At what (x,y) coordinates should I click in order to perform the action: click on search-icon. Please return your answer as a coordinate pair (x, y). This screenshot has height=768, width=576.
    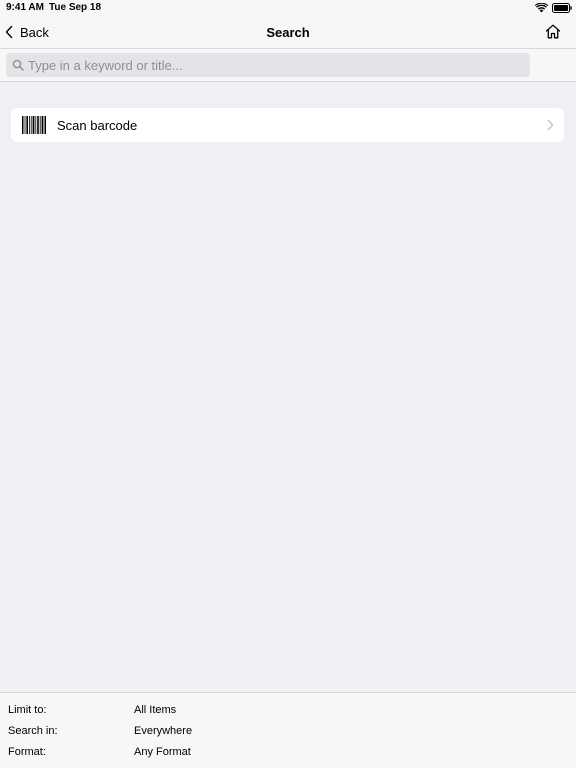
    Looking at the image, I should click on (18, 65).